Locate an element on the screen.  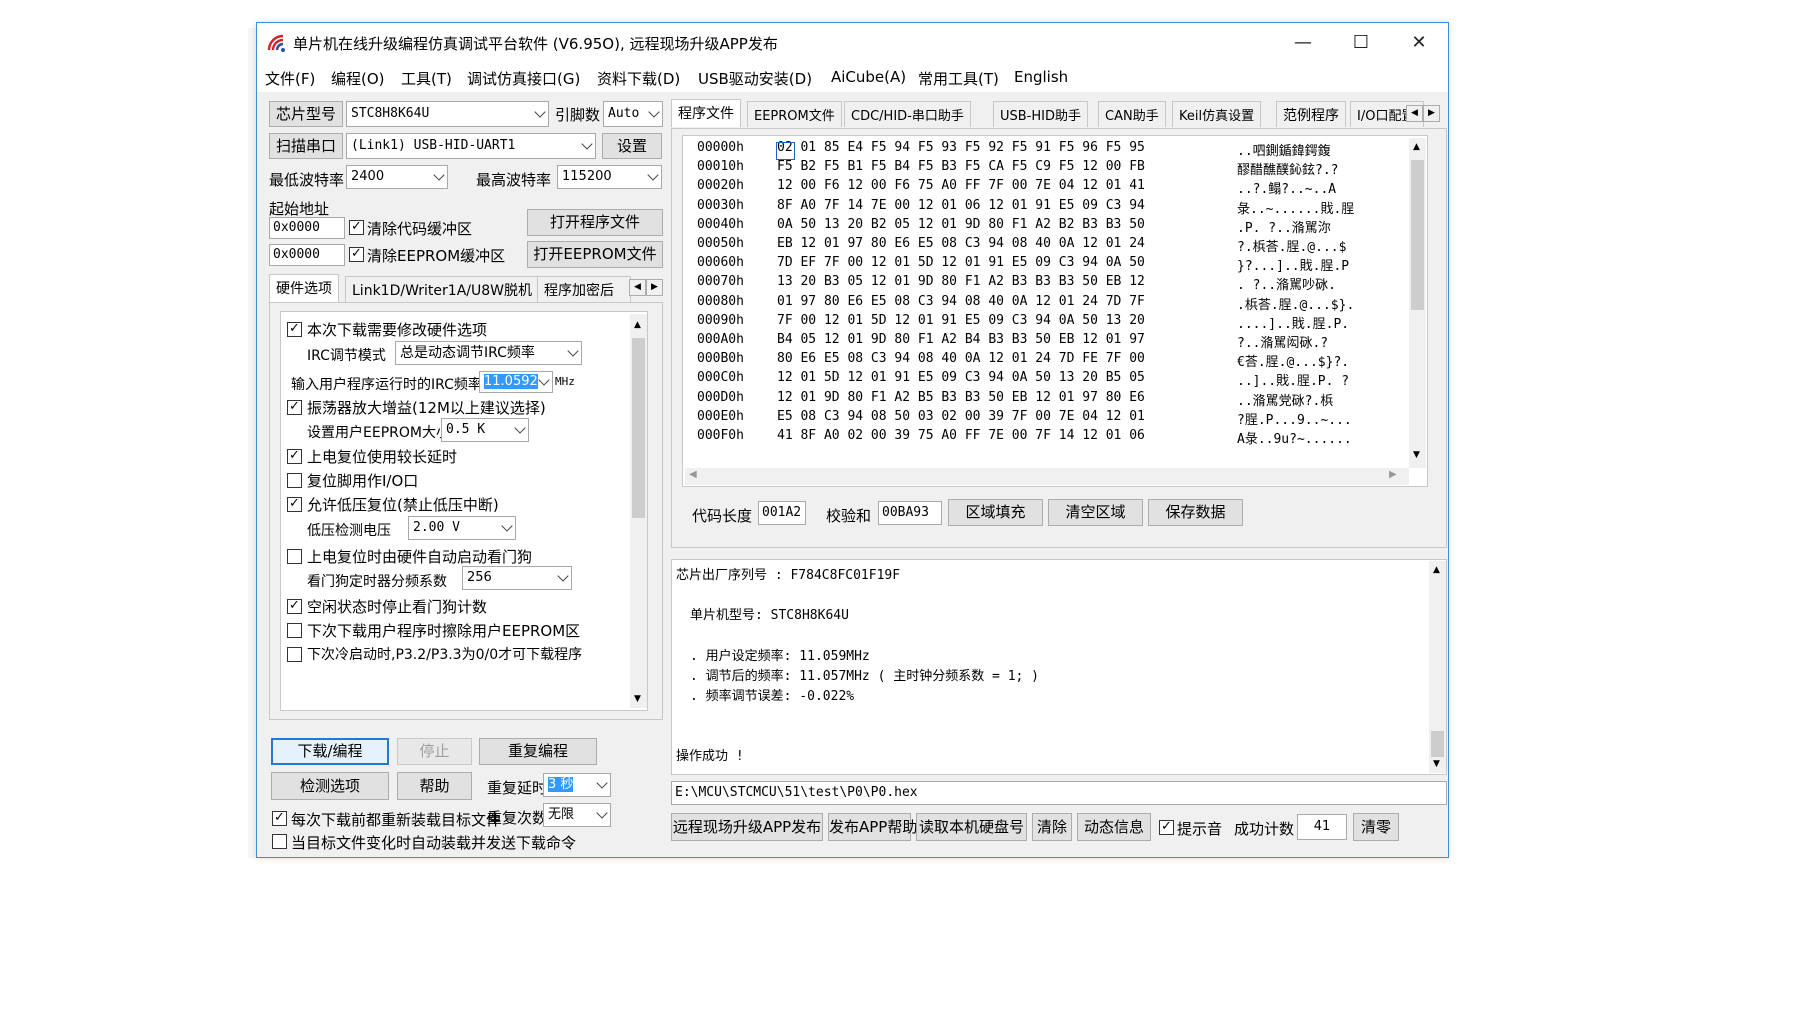
port-select: (Link1) USB-HID-UART1 is located at coordinates (471, 146).